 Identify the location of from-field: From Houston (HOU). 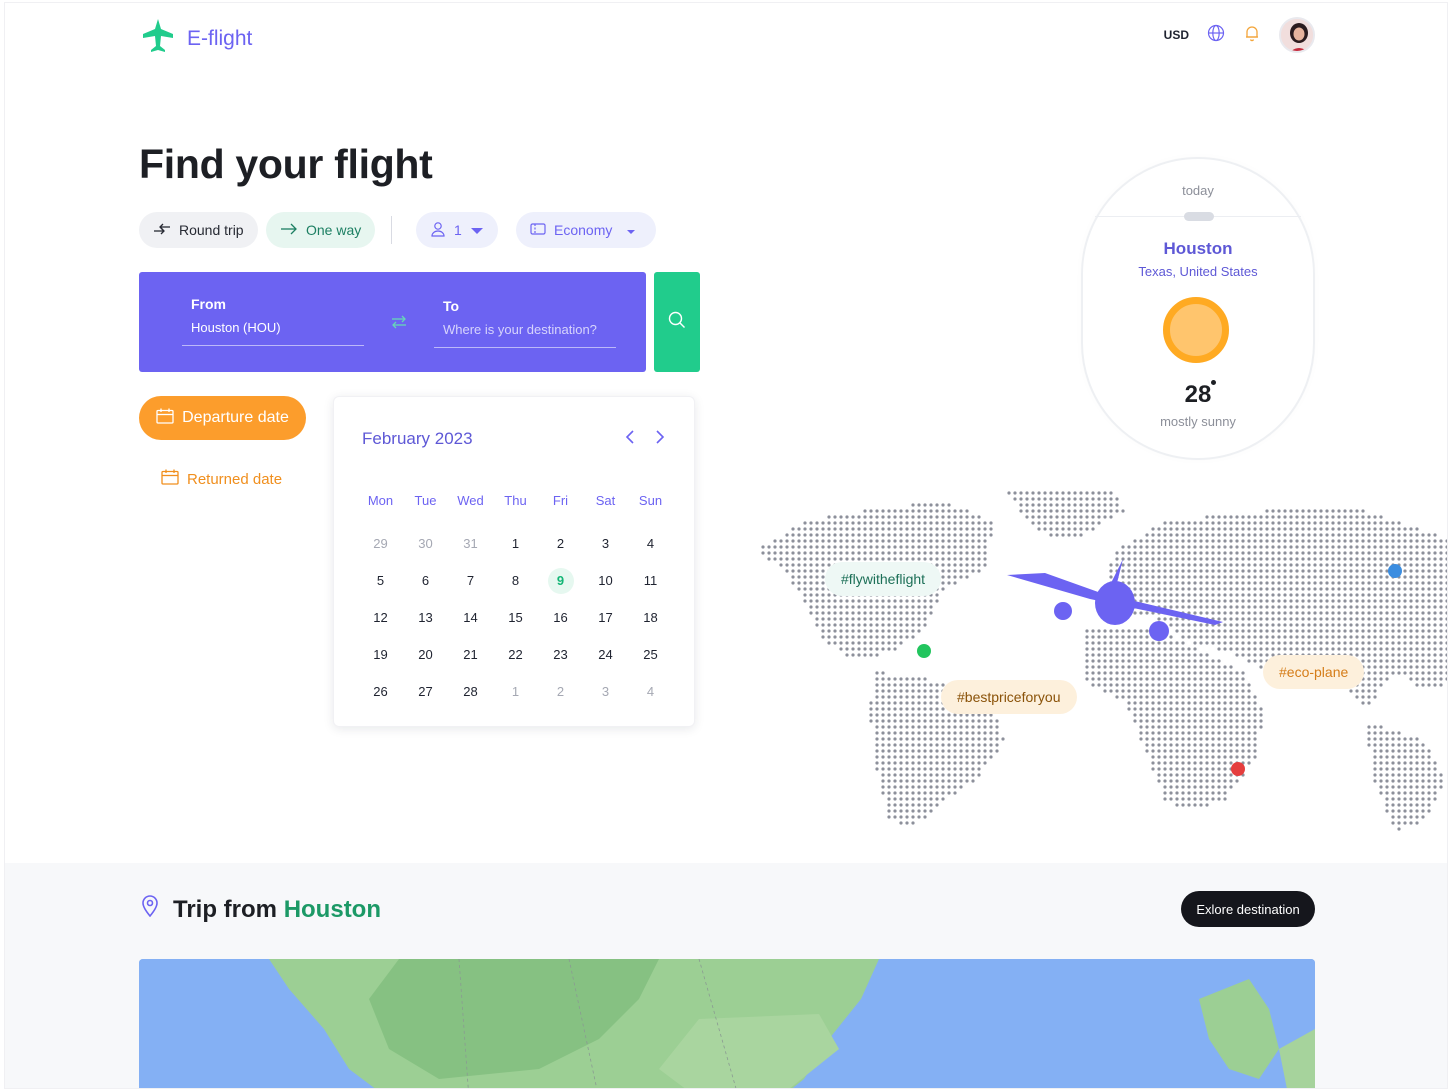
(273, 321).